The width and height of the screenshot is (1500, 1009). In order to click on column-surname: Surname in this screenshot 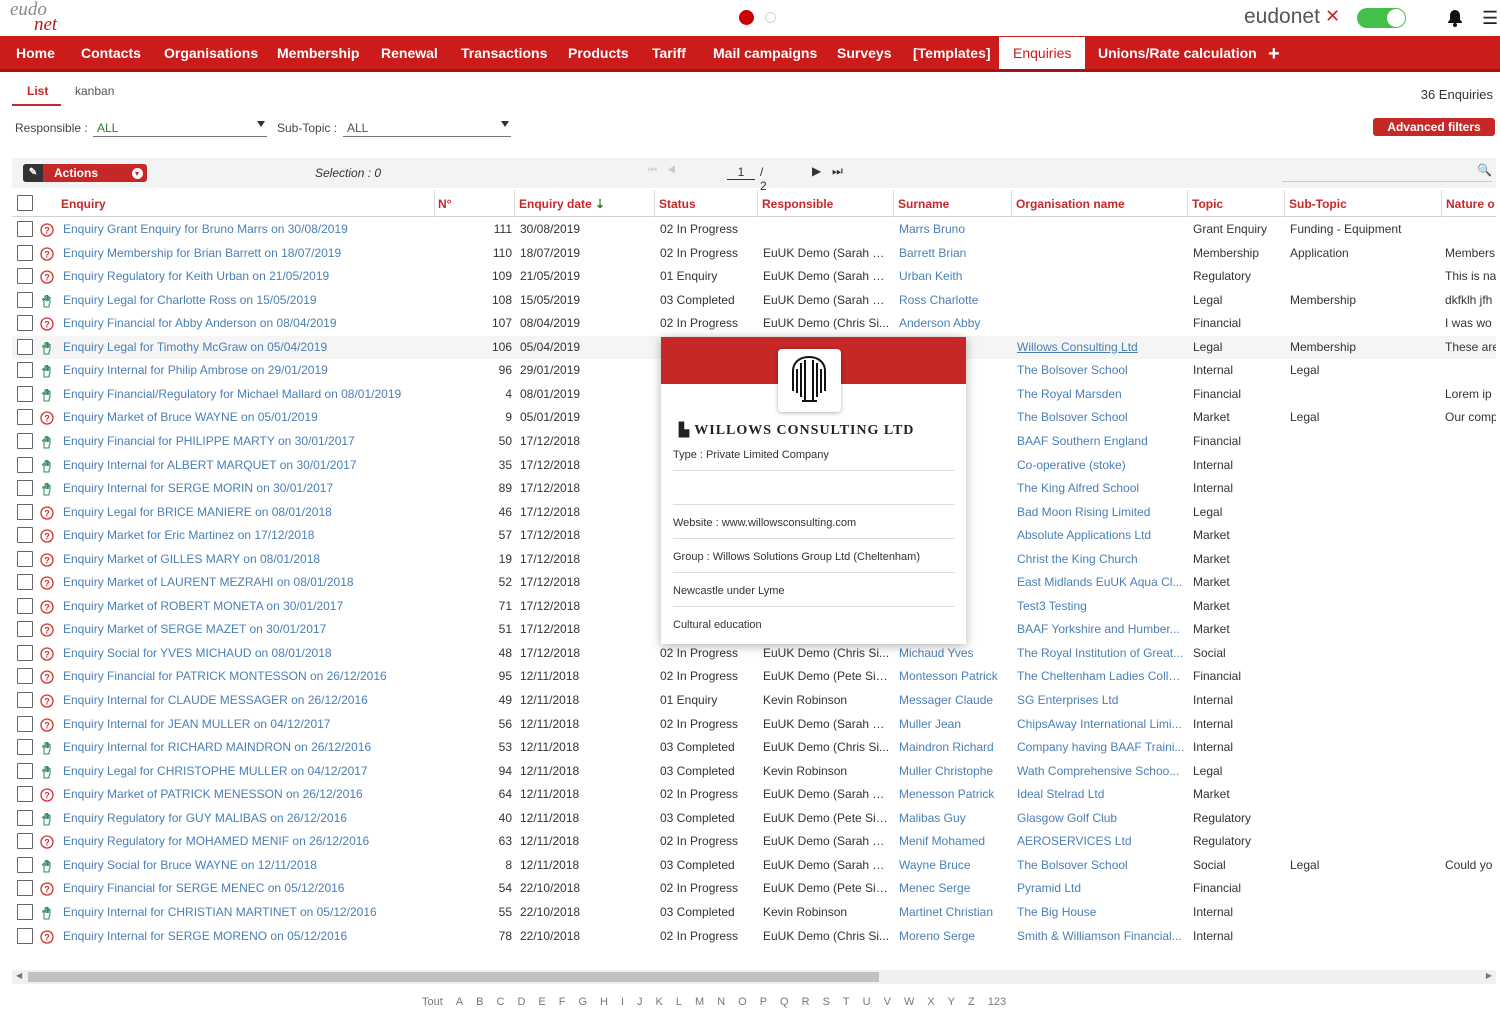, I will do `click(953, 203)`.